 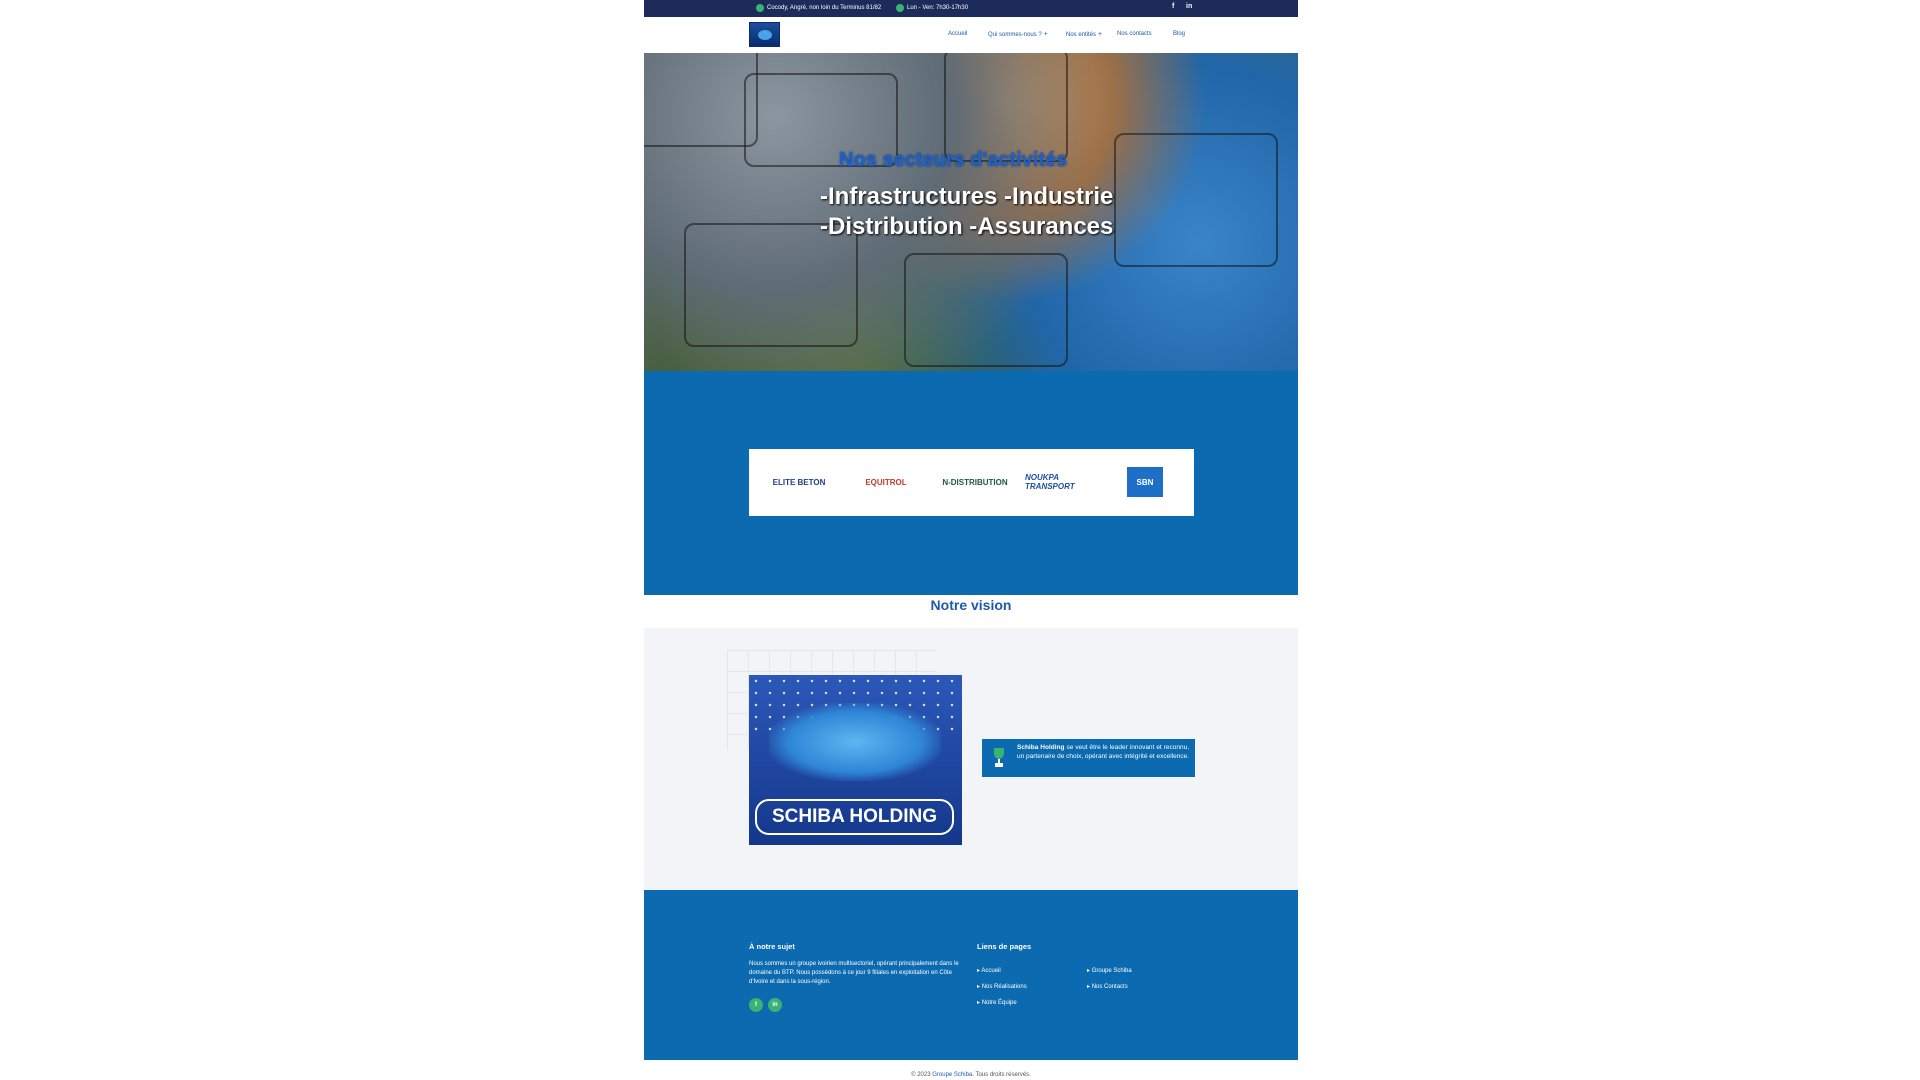 I want to click on hero-line-2: -Distribution -Assurances, so click(x=967, y=226).